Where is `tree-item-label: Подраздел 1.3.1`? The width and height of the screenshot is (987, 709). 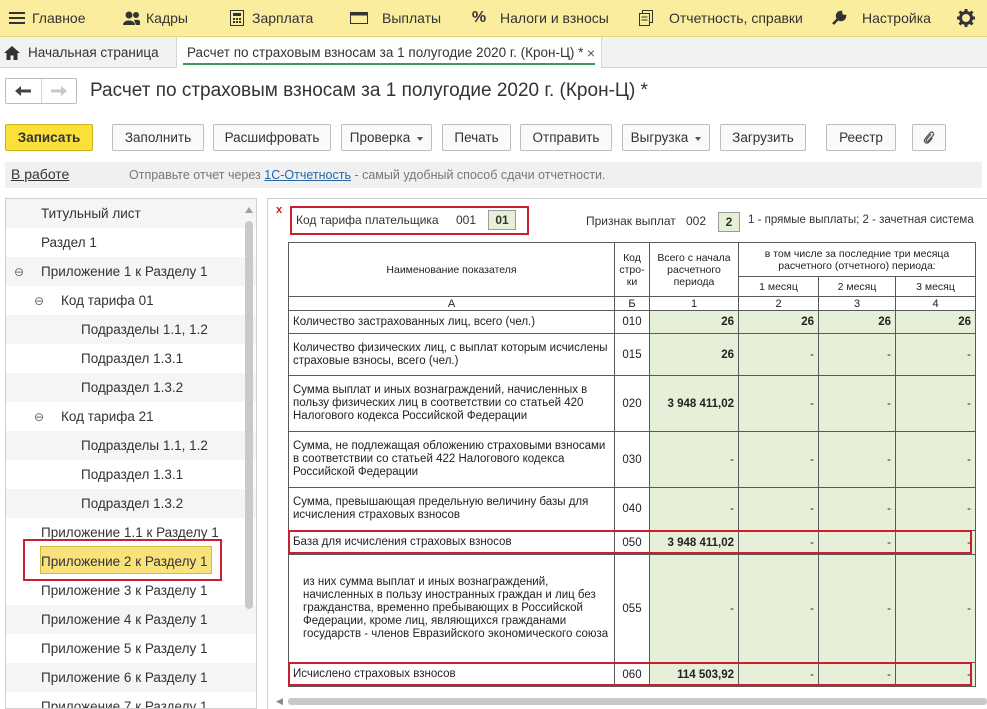 tree-item-label: Подраздел 1.3.1 is located at coordinates (132, 358).